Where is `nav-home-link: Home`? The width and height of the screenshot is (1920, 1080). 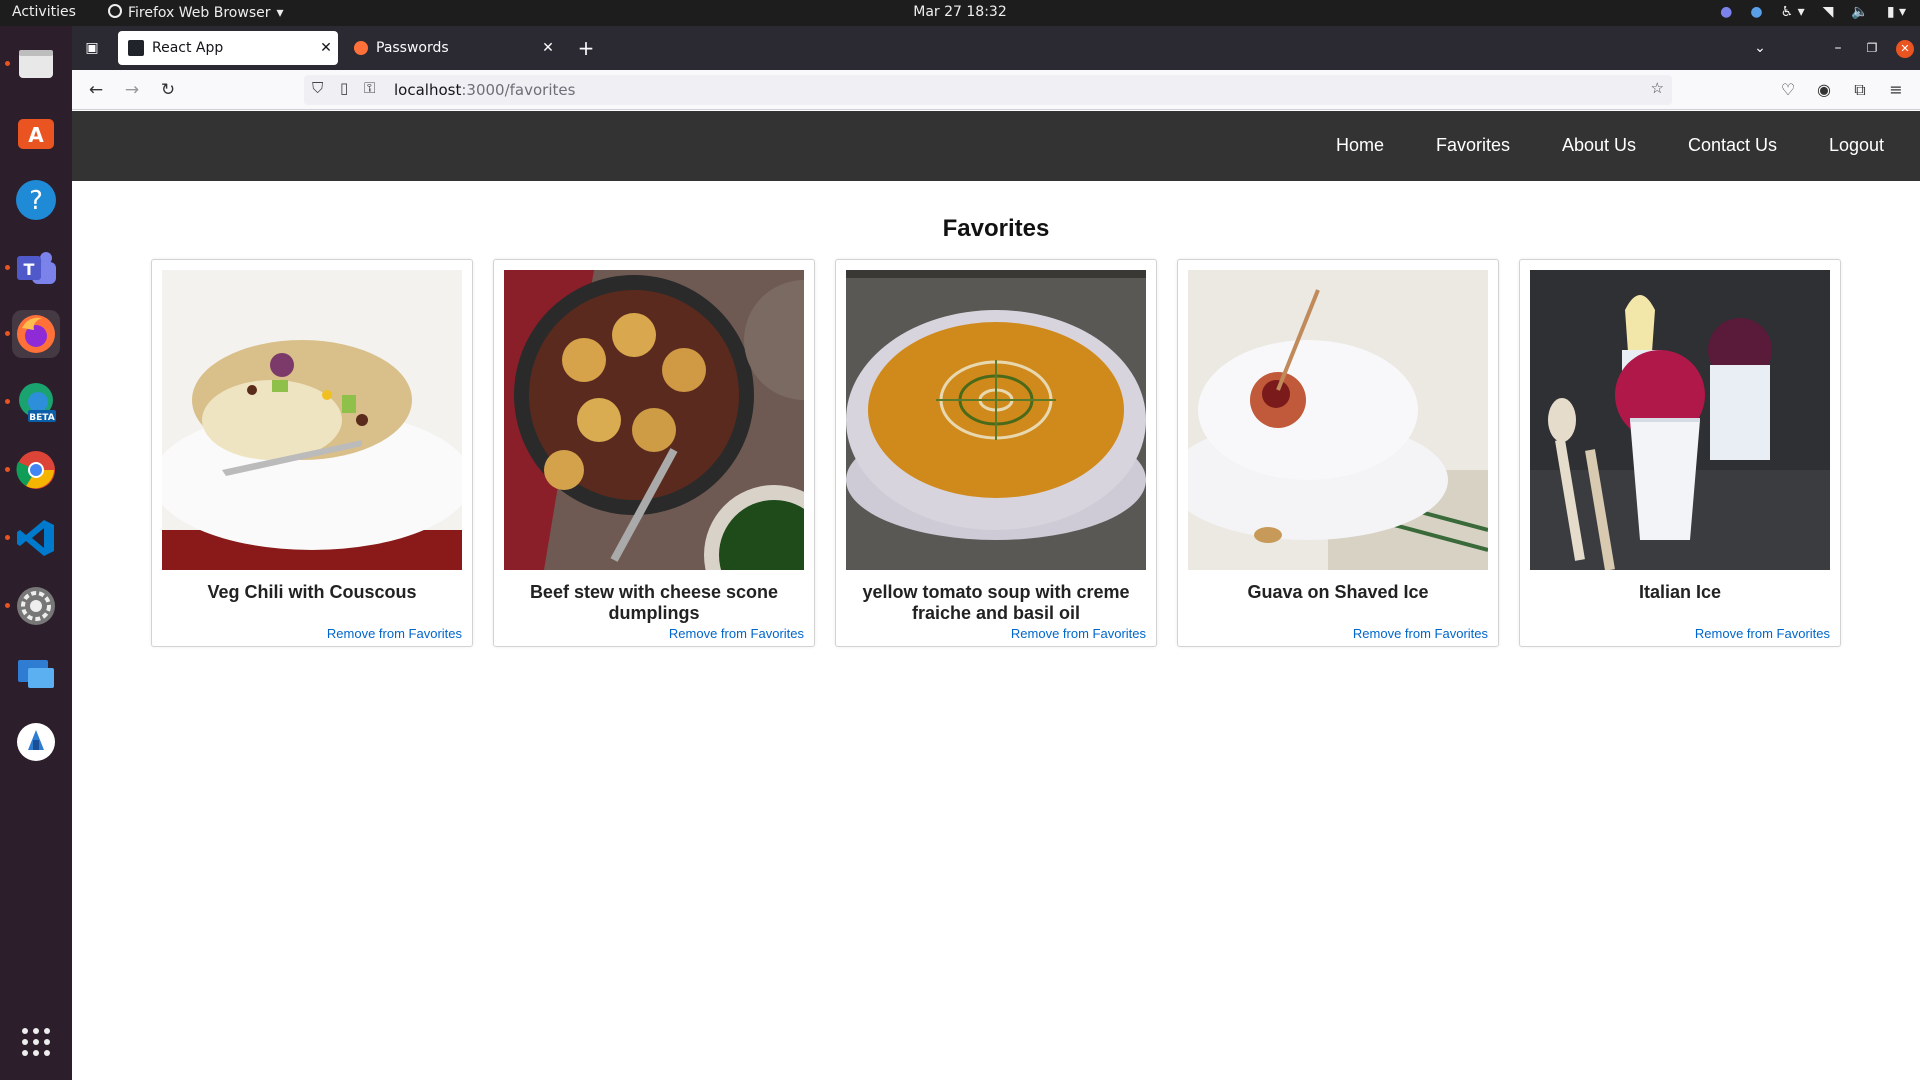
nav-home-link: Home is located at coordinates (1360, 145).